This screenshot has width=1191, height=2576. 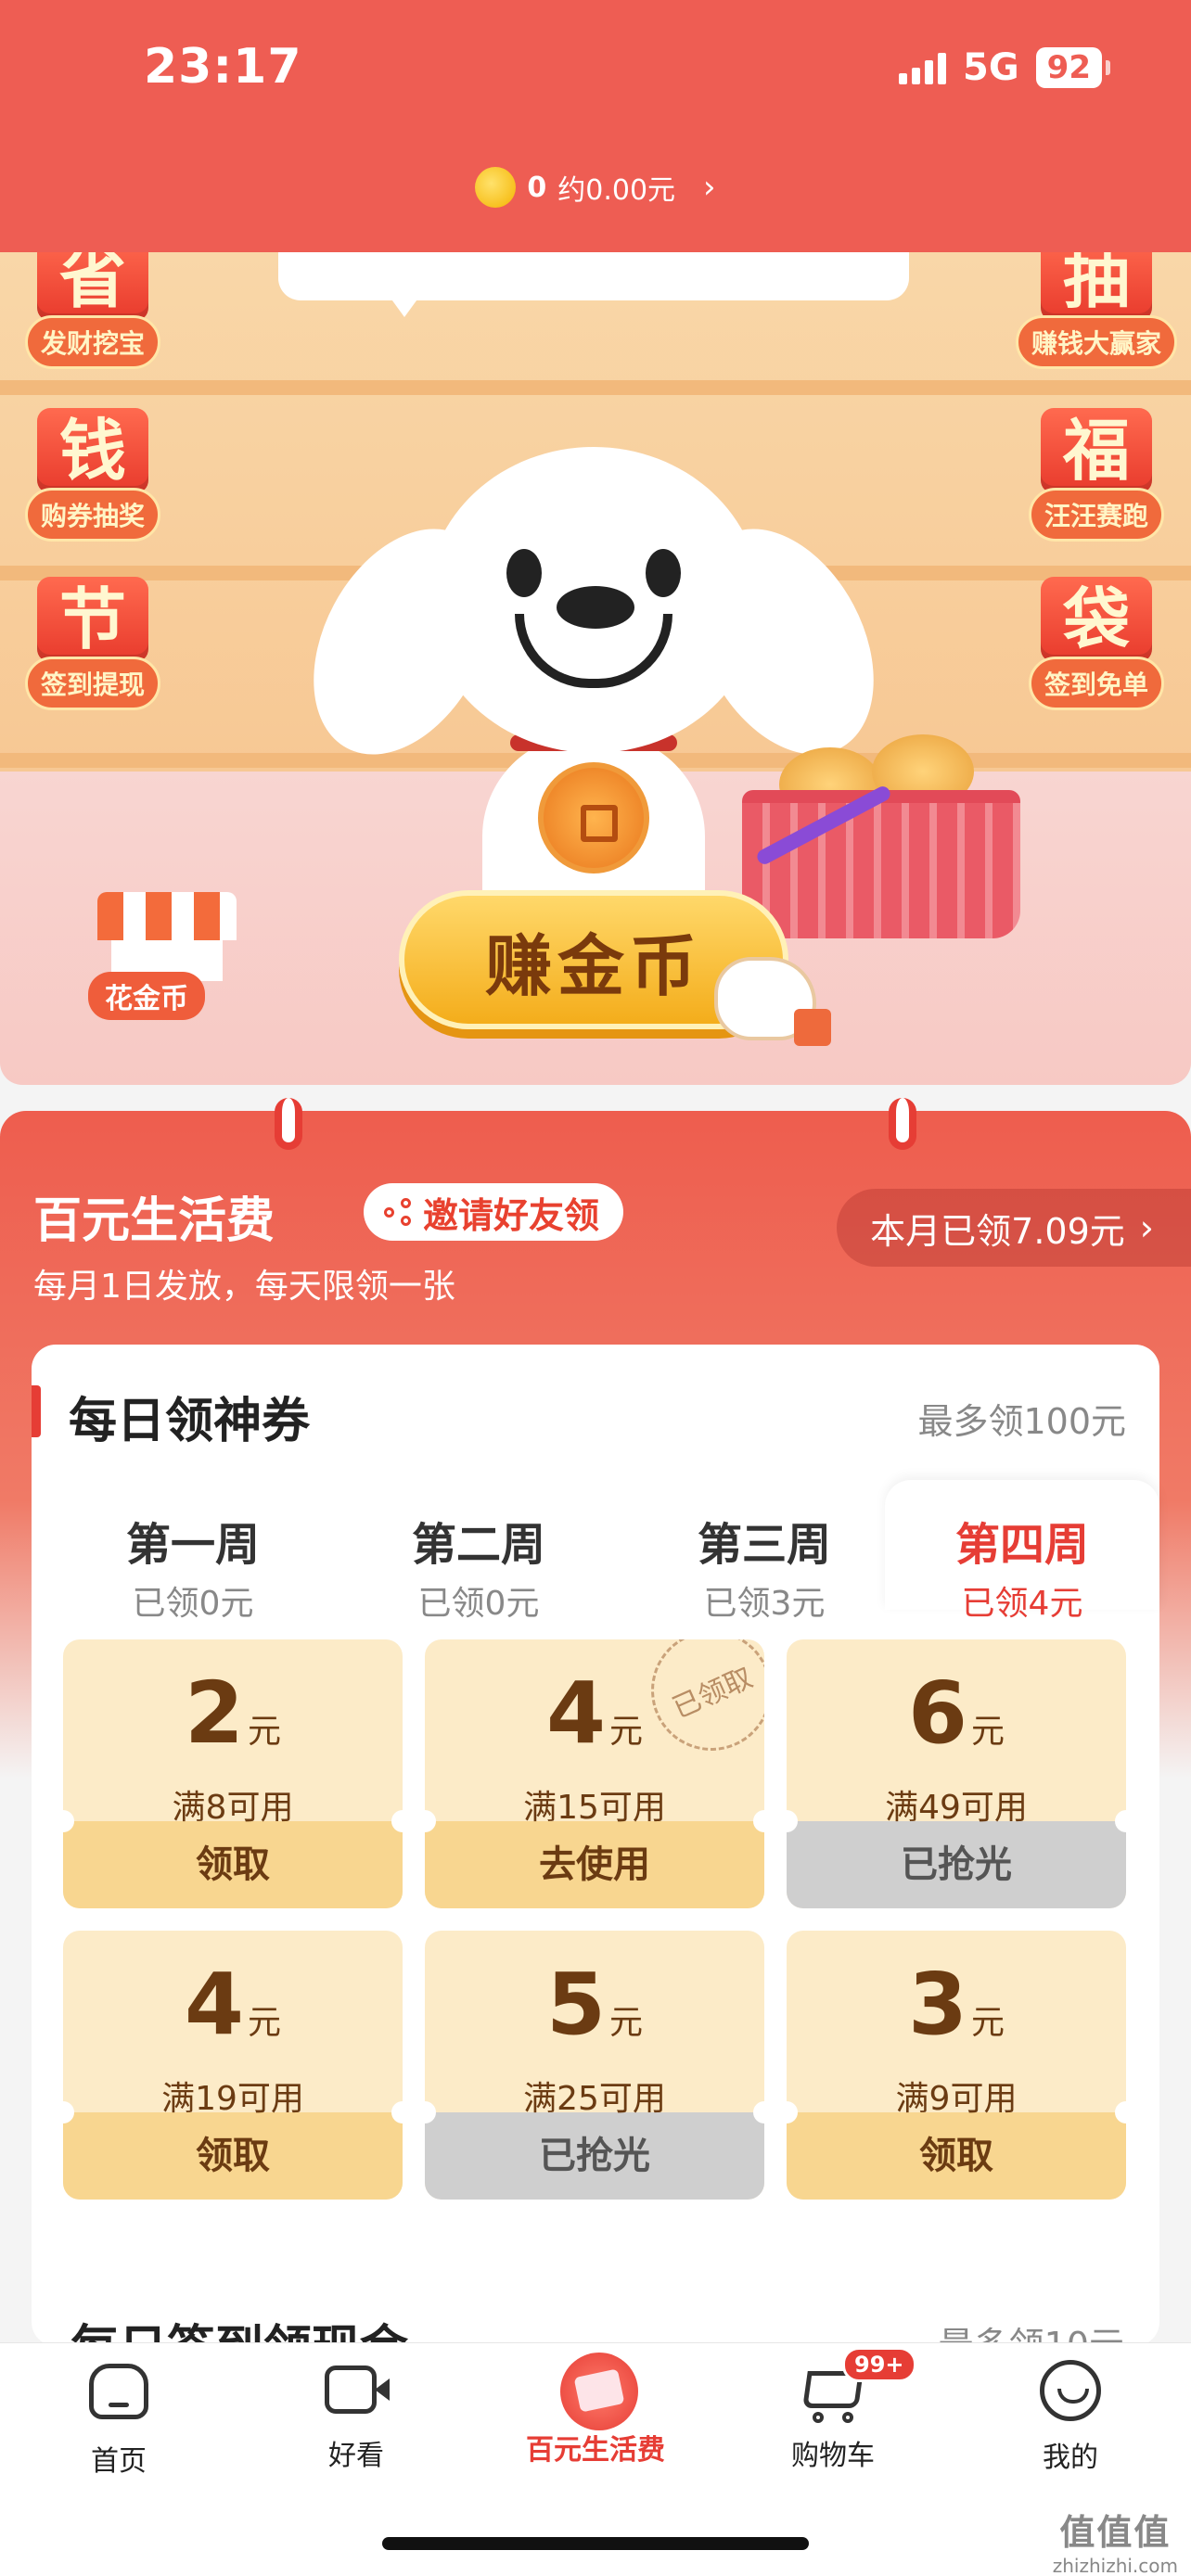 I want to click on tab-week-4: 第四周 已领4元, so click(x=1022, y=1552).